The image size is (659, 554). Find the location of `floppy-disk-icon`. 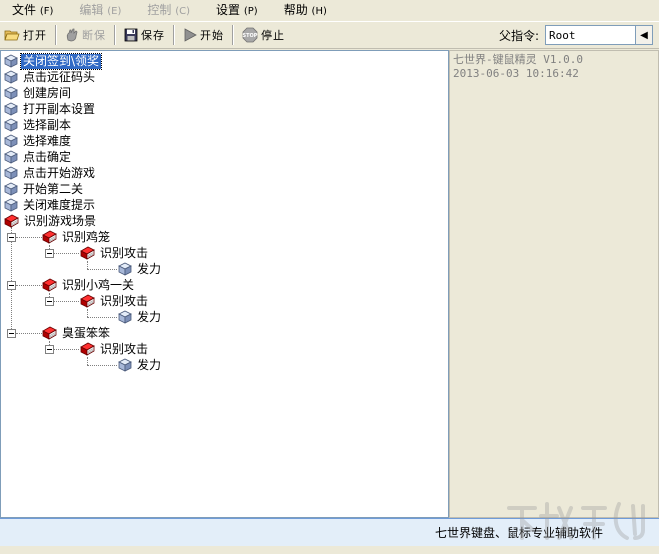

floppy-disk-icon is located at coordinates (131, 35).